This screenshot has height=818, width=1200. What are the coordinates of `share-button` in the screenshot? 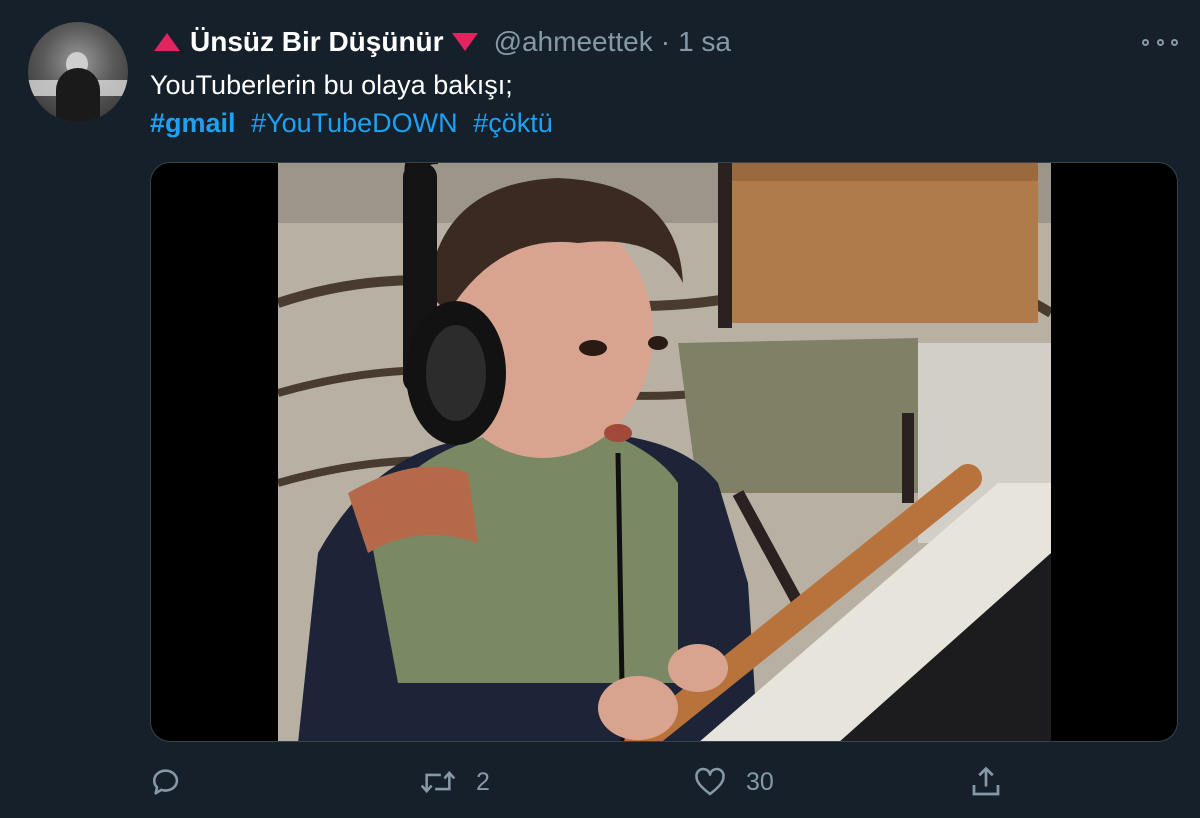 It's located at (986, 782).